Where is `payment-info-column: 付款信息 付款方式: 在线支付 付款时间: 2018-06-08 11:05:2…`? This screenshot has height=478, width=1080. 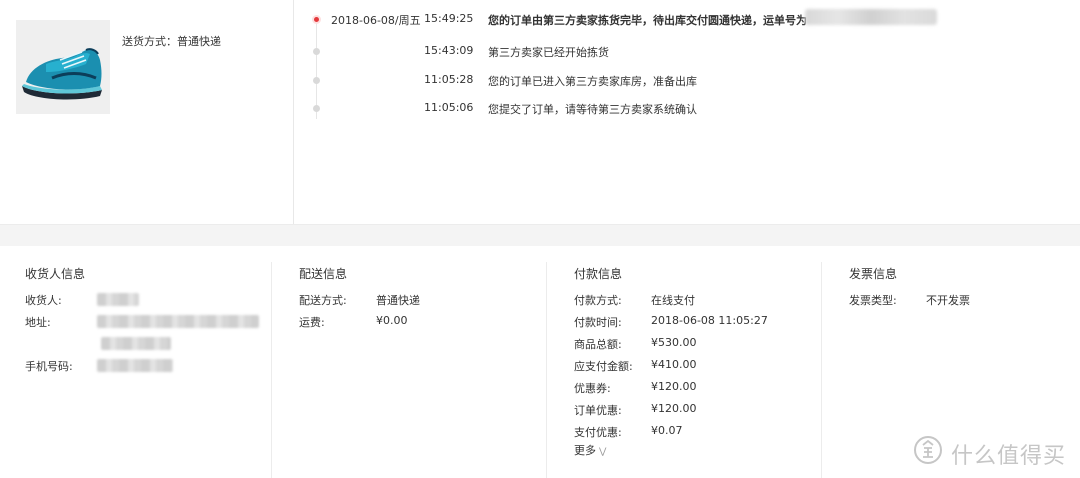
payment-info-column: 付款信息 付款方式: 在线支付 付款时间: 2018-06-08 11:05:2… is located at coordinates (697, 362).